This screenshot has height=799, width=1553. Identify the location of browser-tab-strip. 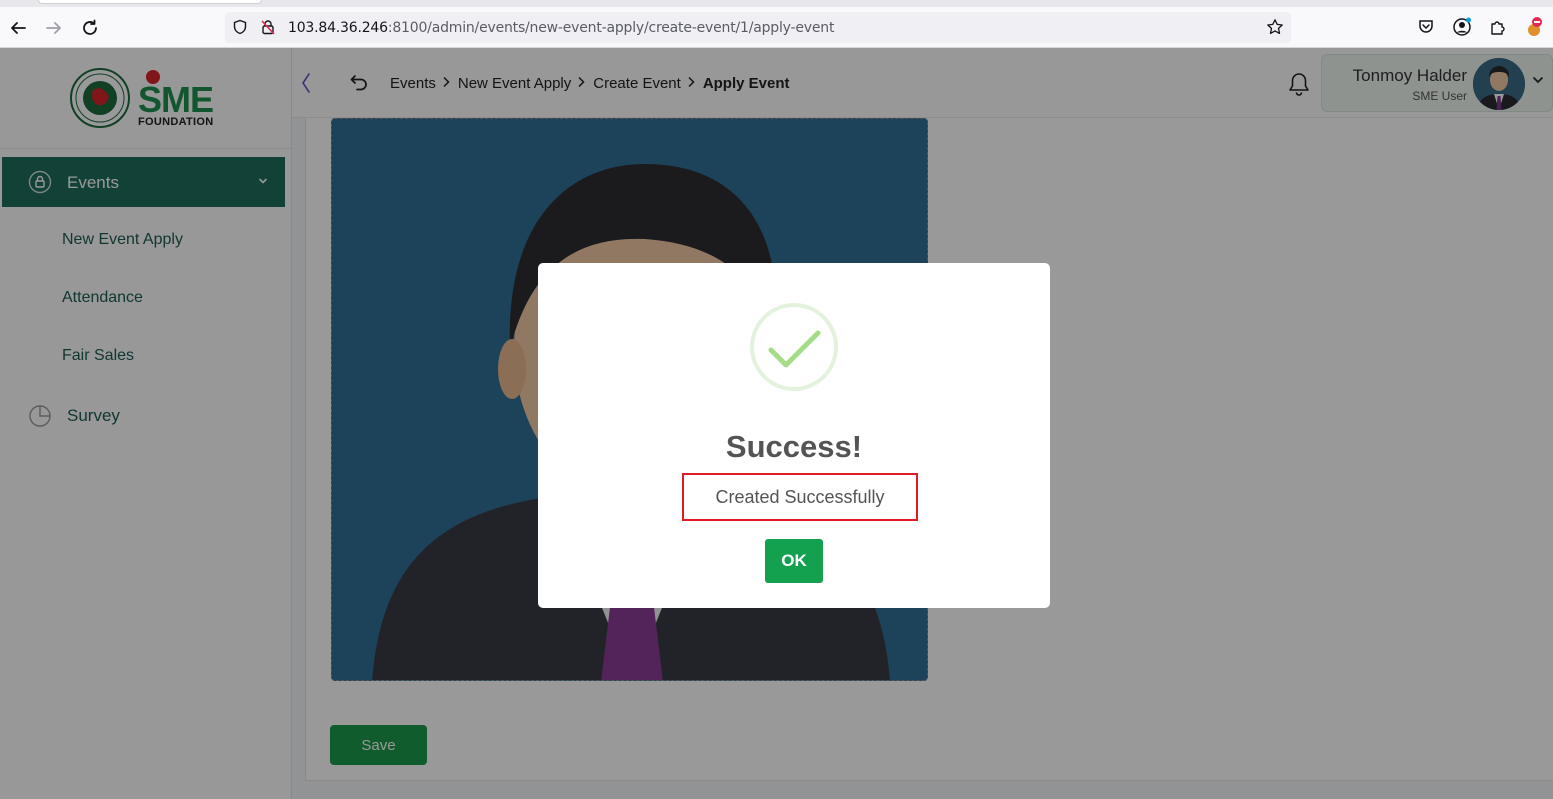
(776, 3).